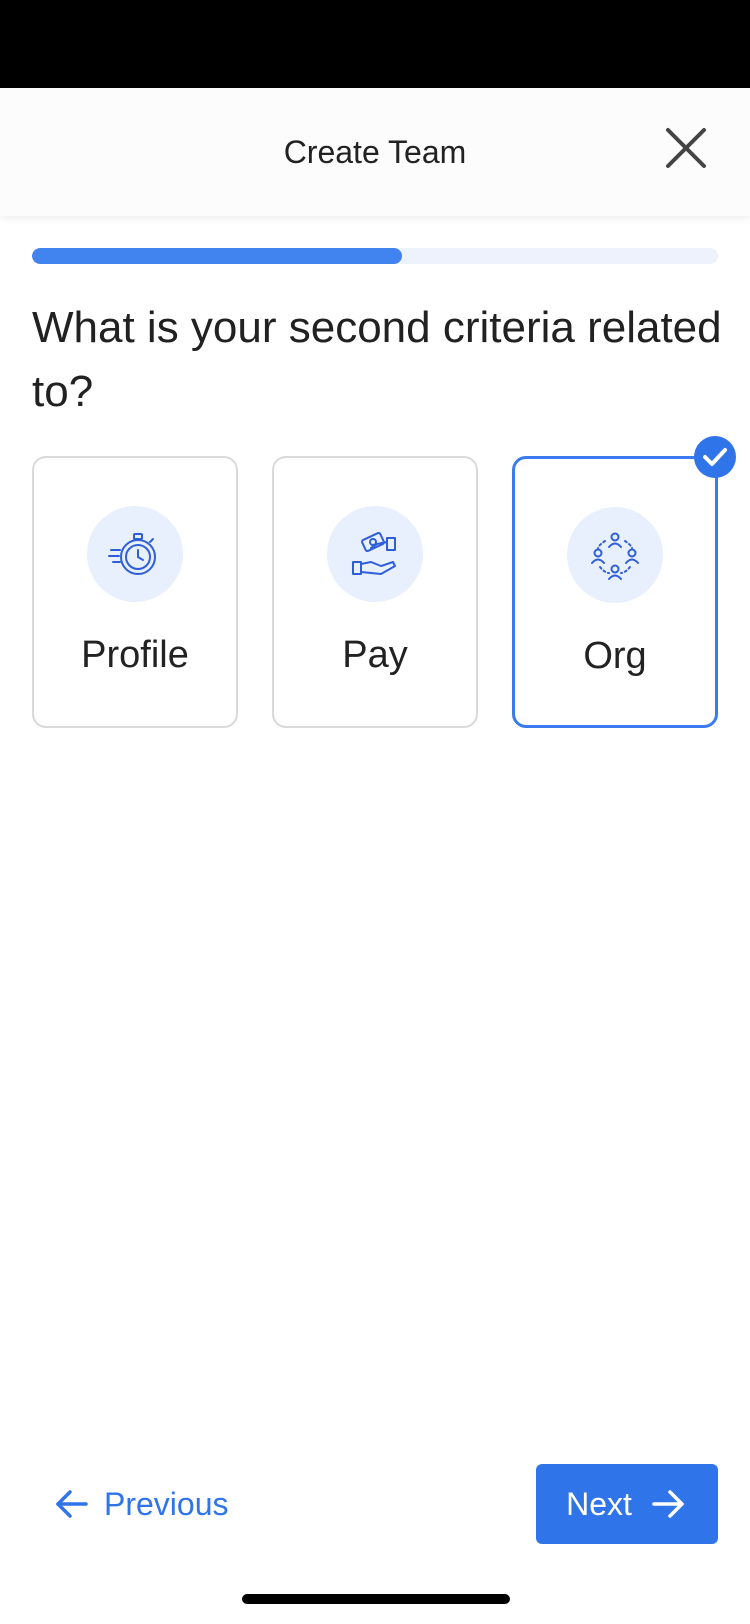  I want to click on handshake-money-icon, so click(375, 554).